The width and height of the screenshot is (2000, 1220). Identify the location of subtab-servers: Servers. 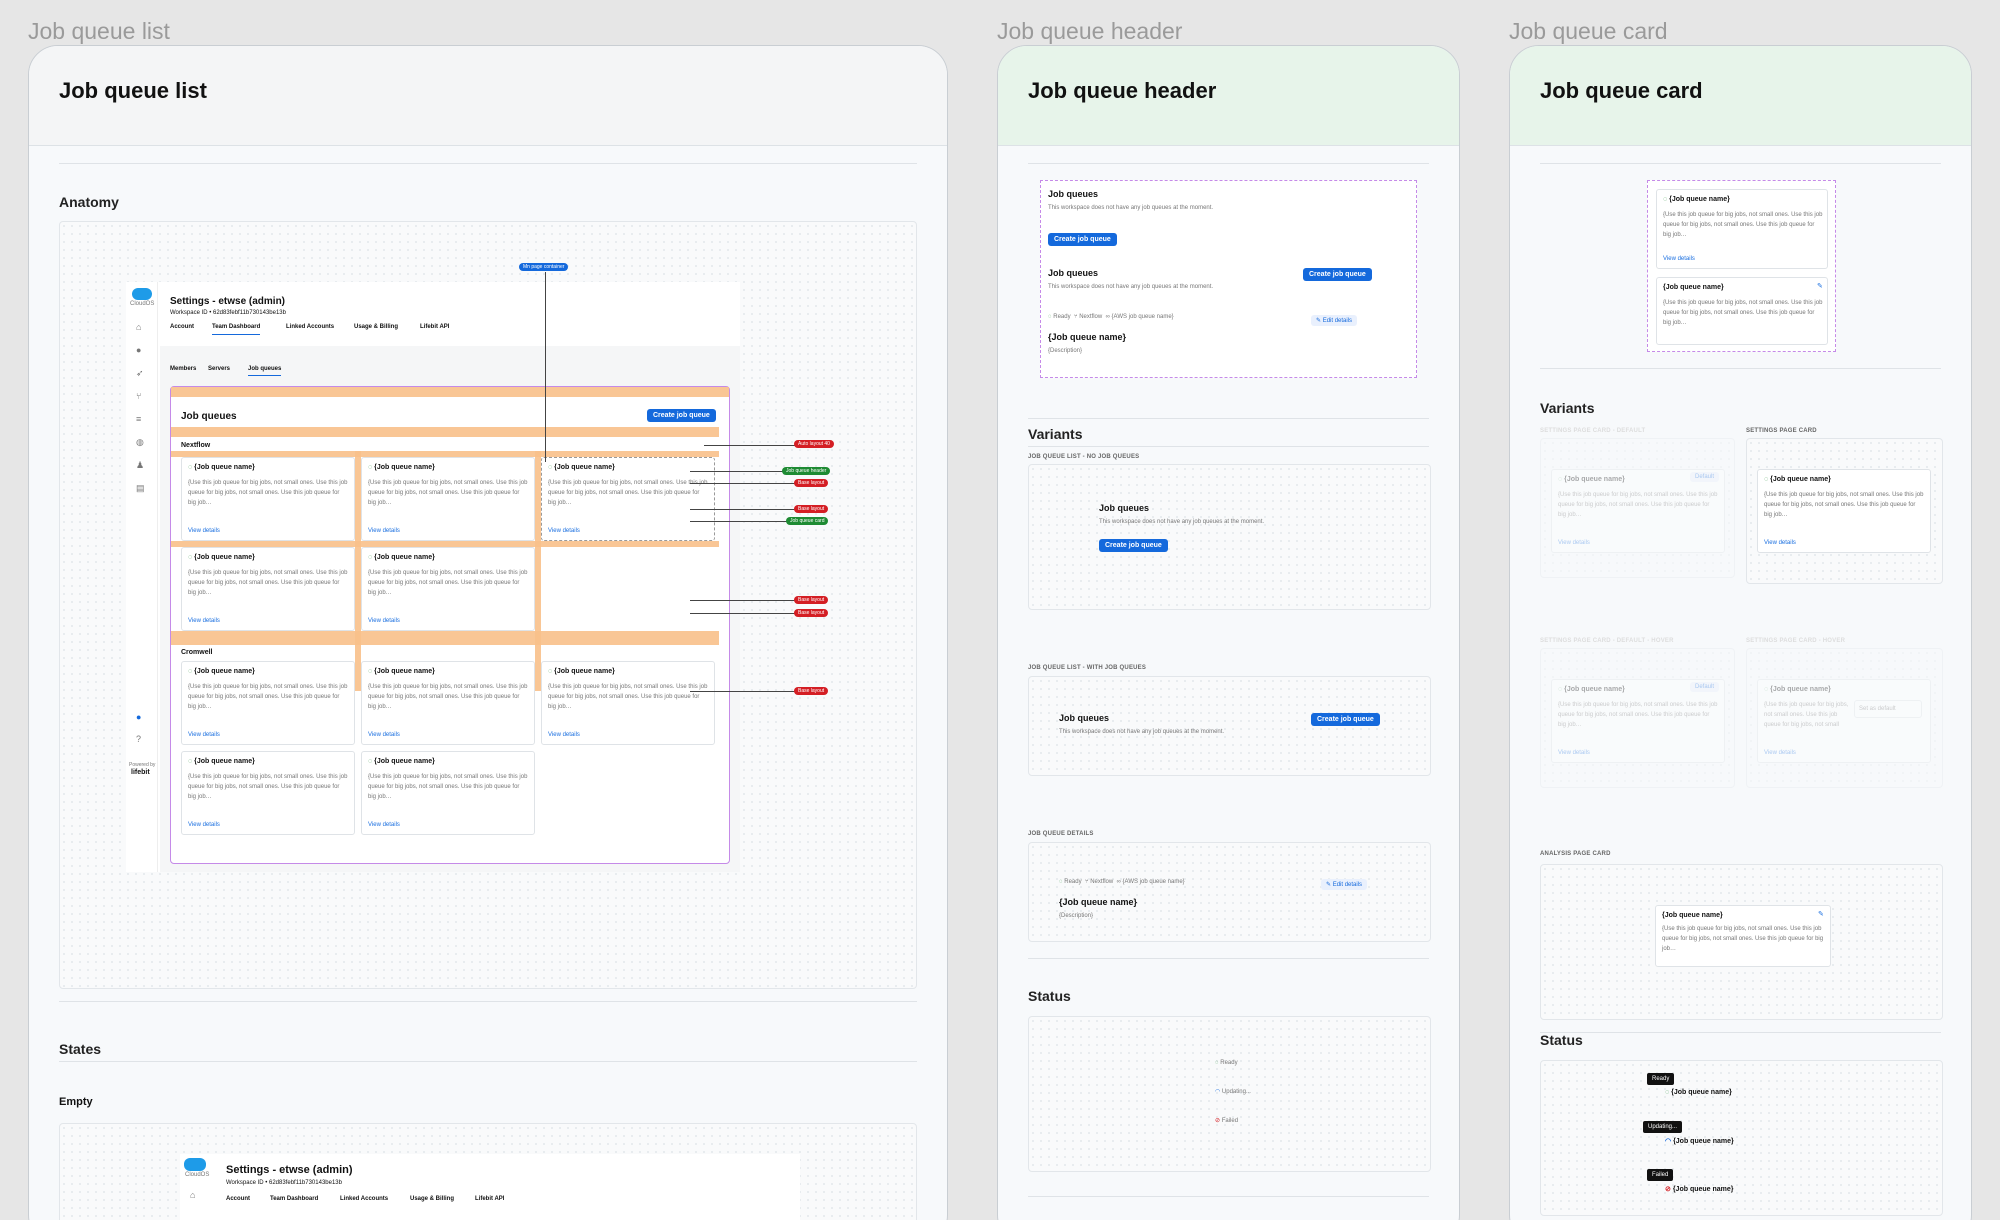
(219, 369).